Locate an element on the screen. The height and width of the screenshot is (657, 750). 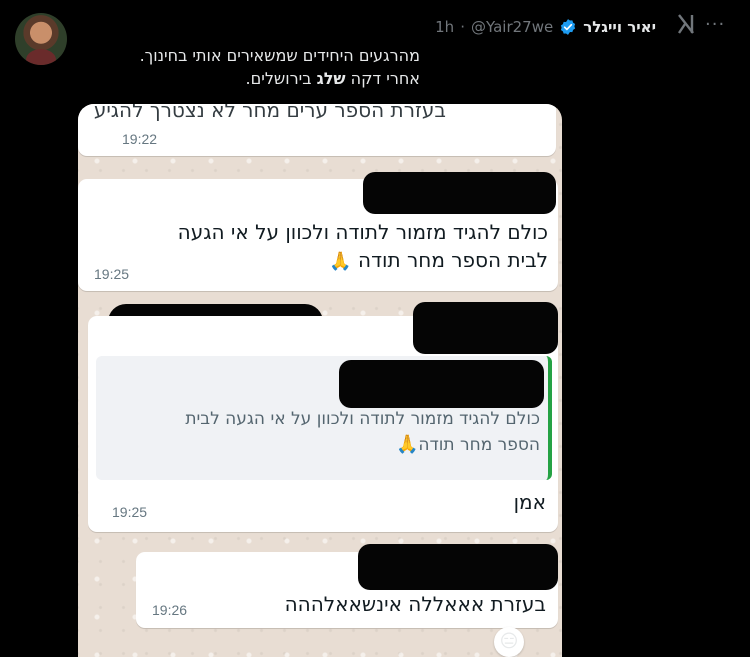
message-reaction: 😑 is located at coordinates (509, 642).